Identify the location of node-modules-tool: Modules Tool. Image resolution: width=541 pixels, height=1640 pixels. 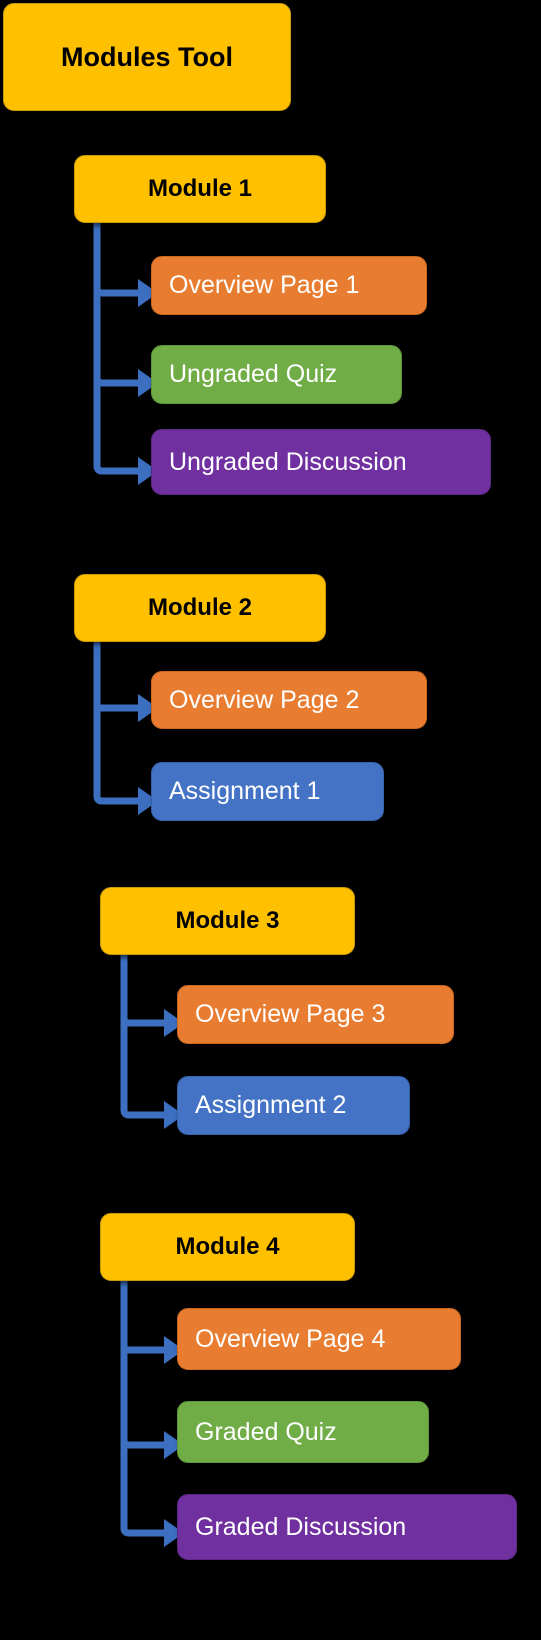
(147, 57).